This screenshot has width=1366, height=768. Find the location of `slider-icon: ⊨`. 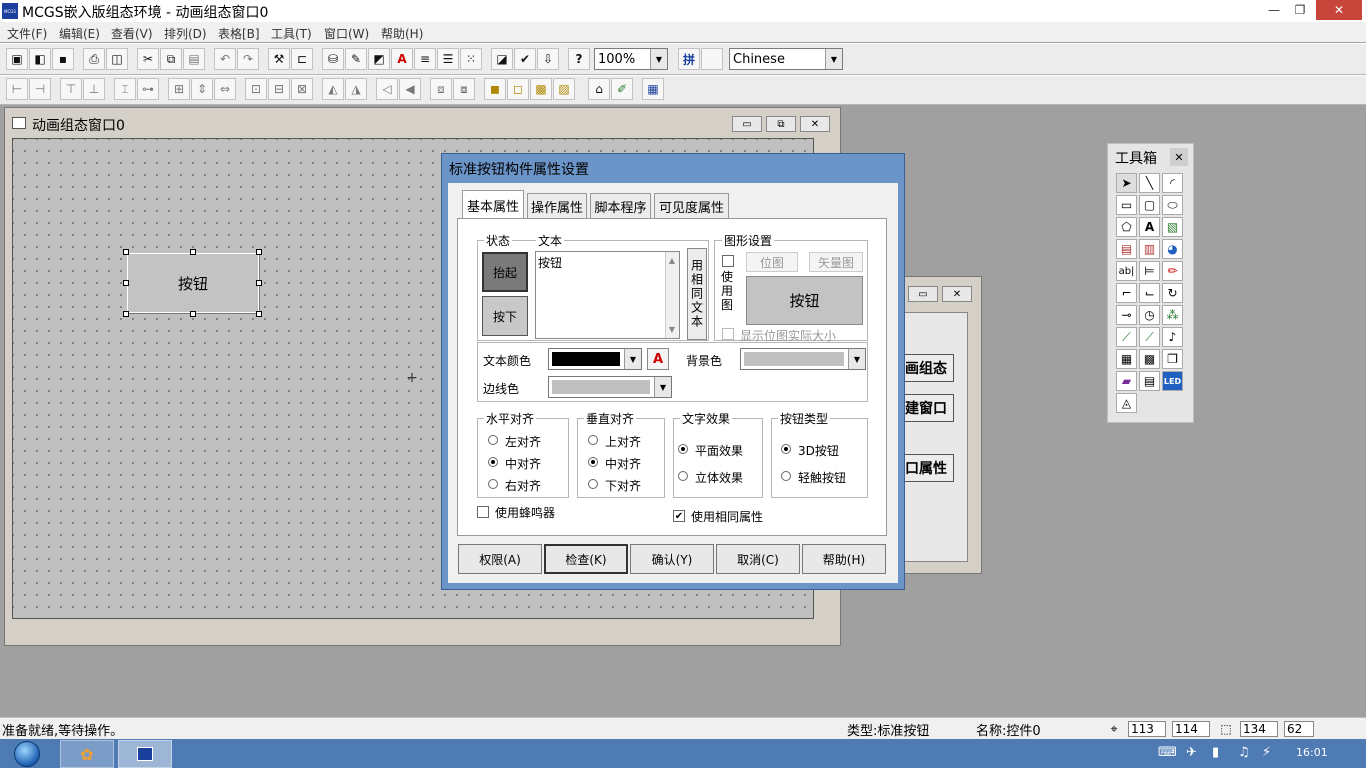

slider-icon: ⊨ is located at coordinates (1149, 271).